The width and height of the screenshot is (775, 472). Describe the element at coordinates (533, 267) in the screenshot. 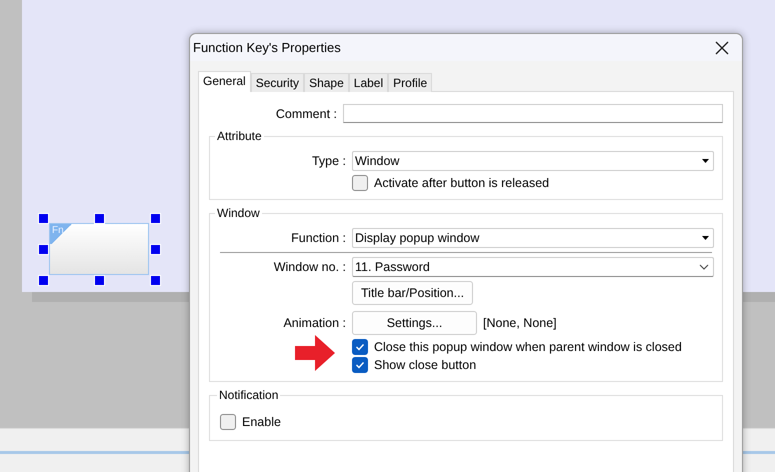

I see `window-number-dropdown: 11. Password` at that location.